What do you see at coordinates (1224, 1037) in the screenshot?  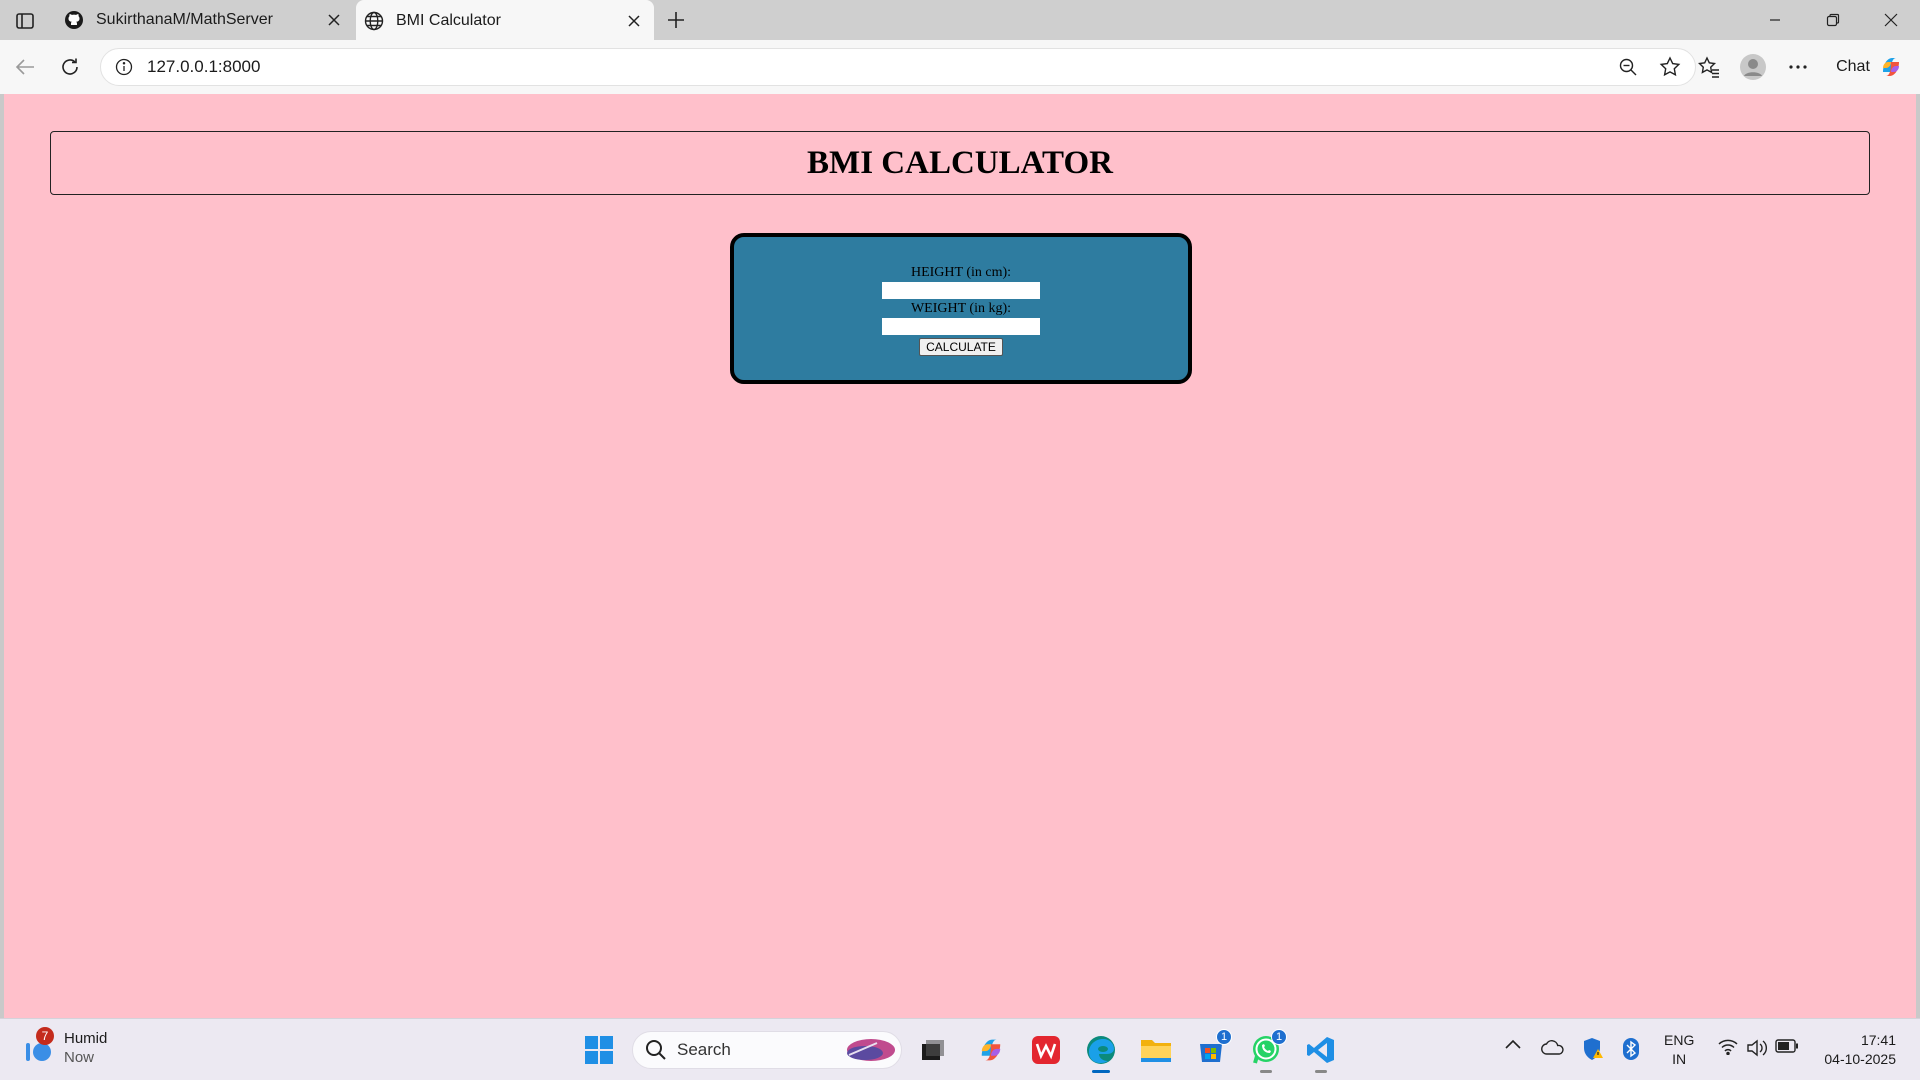 I see `store-badge: 1` at bounding box center [1224, 1037].